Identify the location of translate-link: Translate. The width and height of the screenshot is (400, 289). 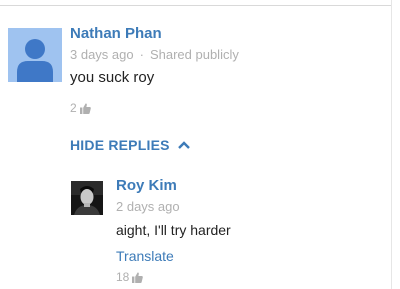
(246, 256).